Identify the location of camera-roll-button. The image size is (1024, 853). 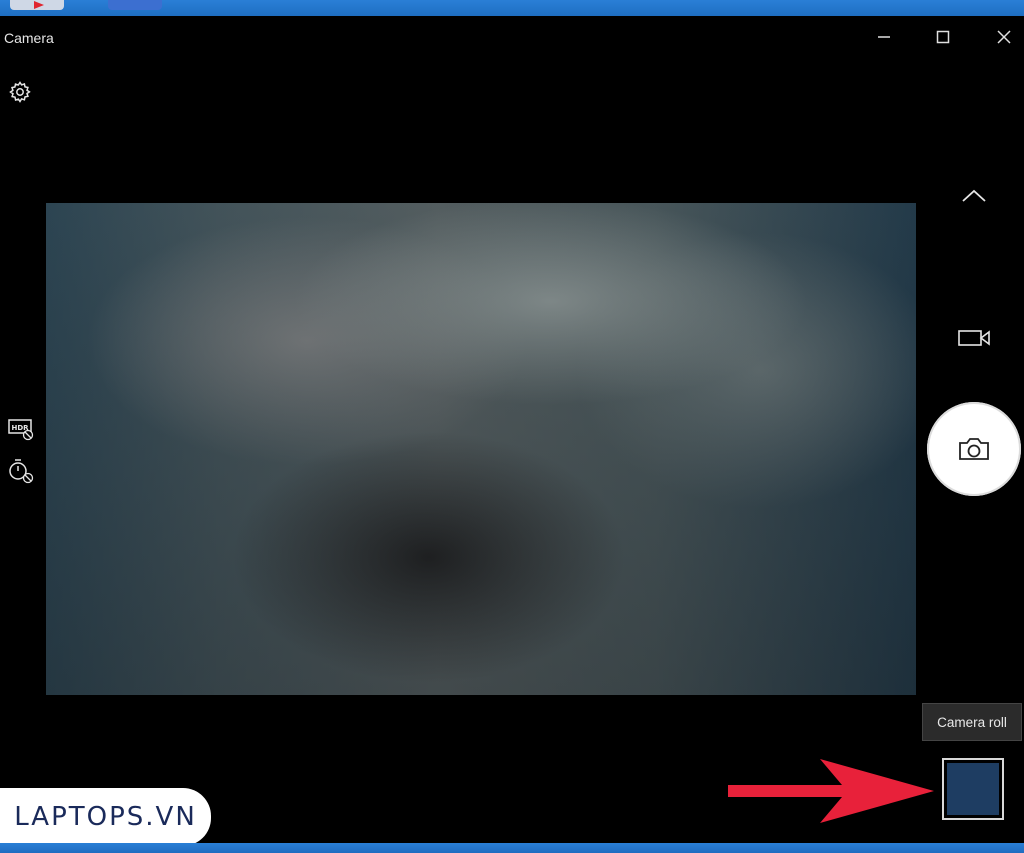
(973, 789).